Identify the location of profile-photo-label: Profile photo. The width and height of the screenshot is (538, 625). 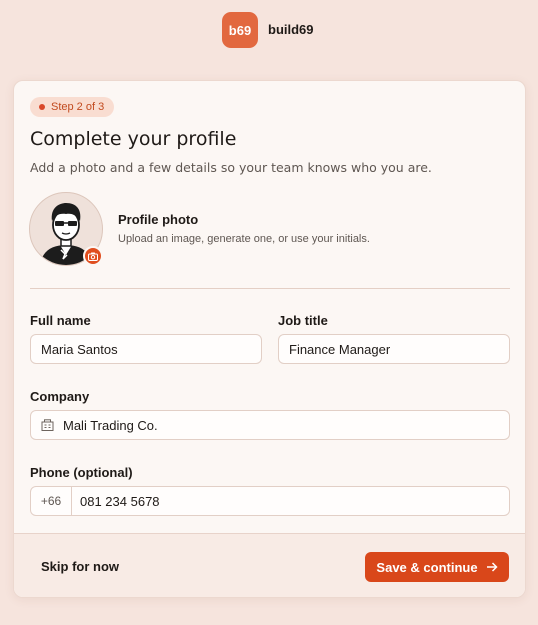
(158, 219).